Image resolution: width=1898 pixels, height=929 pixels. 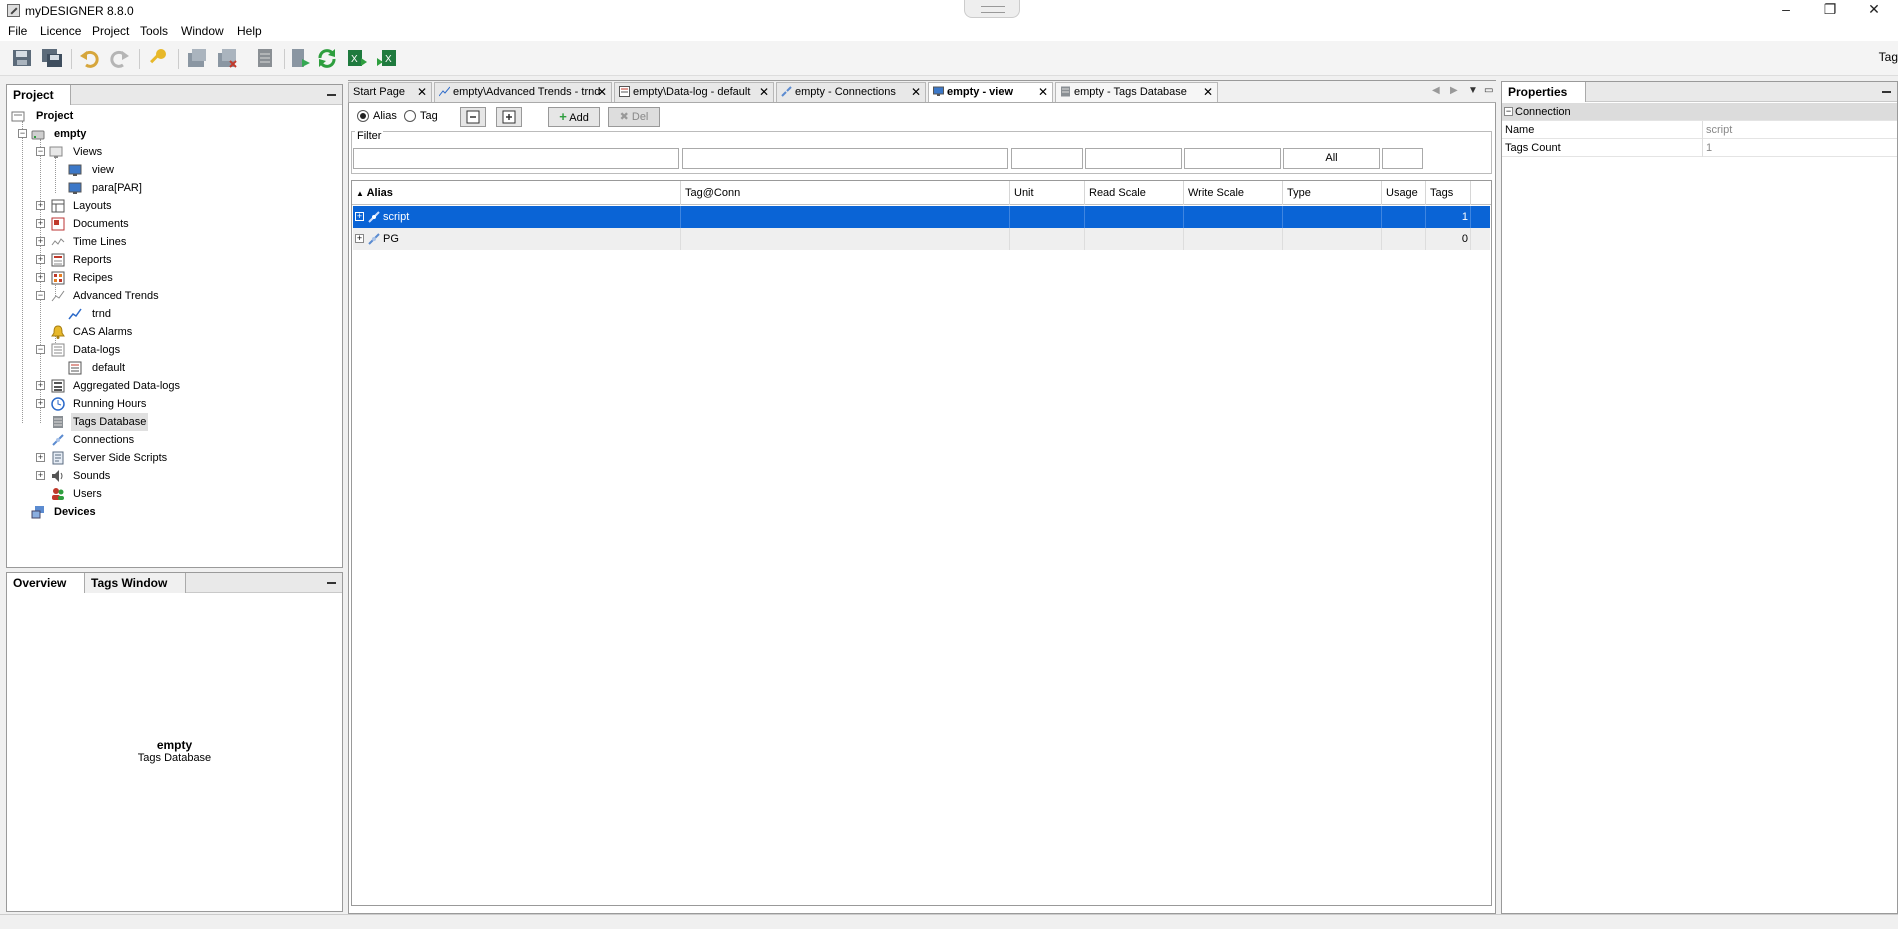 I want to click on column-usage: Usage, so click(x=1404, y=193).